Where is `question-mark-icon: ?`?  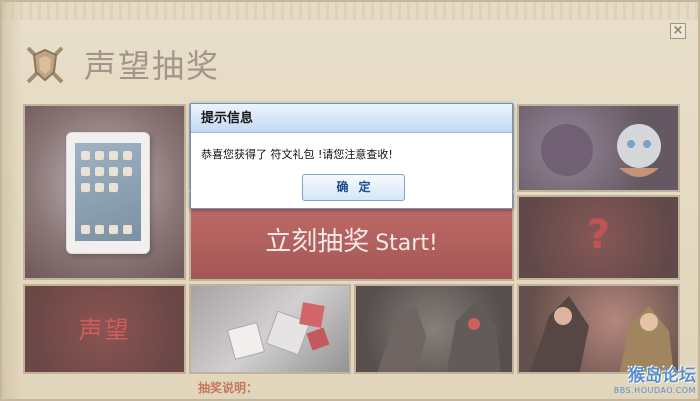
question-mark-icon: ? is located at coordinates (599, 235).